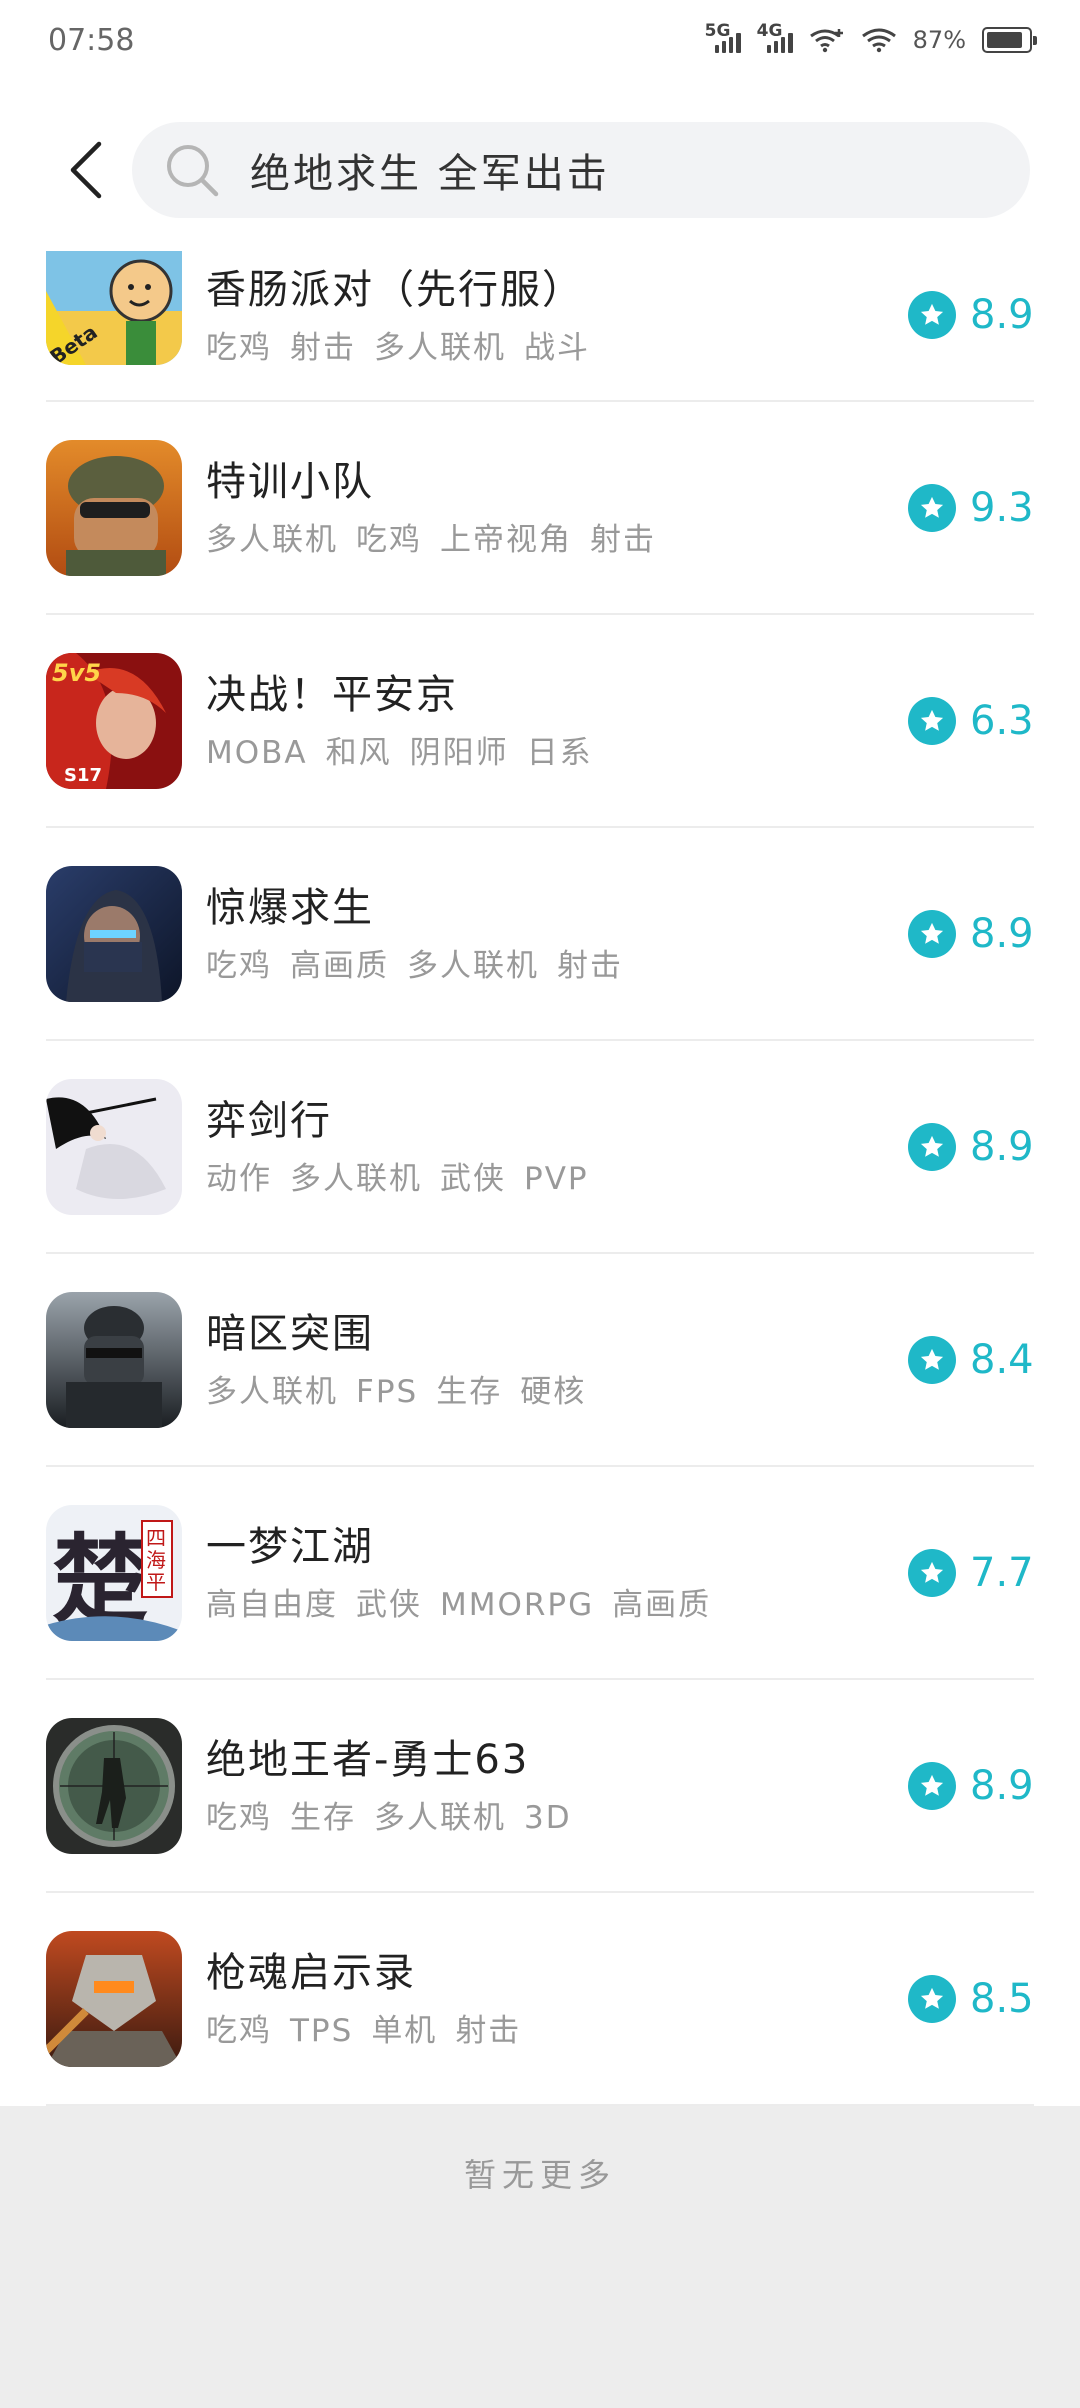 The image size is (1080, 2408). What do you see at coordinates (540, 508) in the screenshot?
I see `game-list-item: 特训小队 多人联机 吃鸡 上帝视角 射击 9.3` at bounding box center [540, 508].